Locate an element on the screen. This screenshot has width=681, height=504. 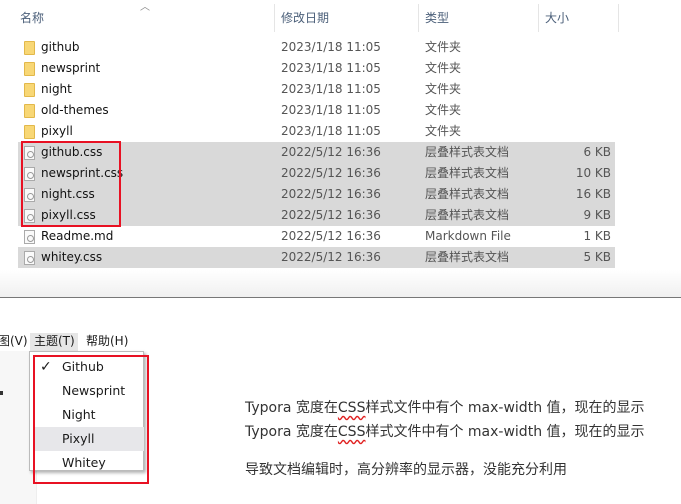
sidebar-marker is located at coordinates (1, 393).